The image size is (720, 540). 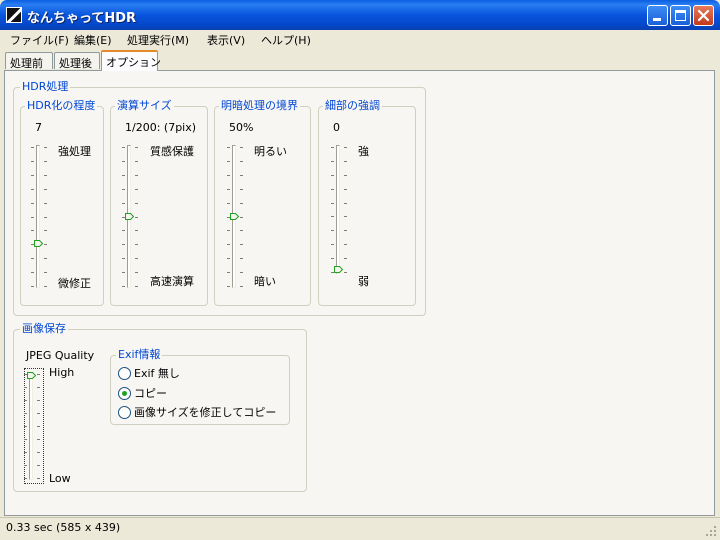 What do you see at coordinates (657, 15) in the screenshot?
I see `minimize-button` at bounding box center [657, 15].